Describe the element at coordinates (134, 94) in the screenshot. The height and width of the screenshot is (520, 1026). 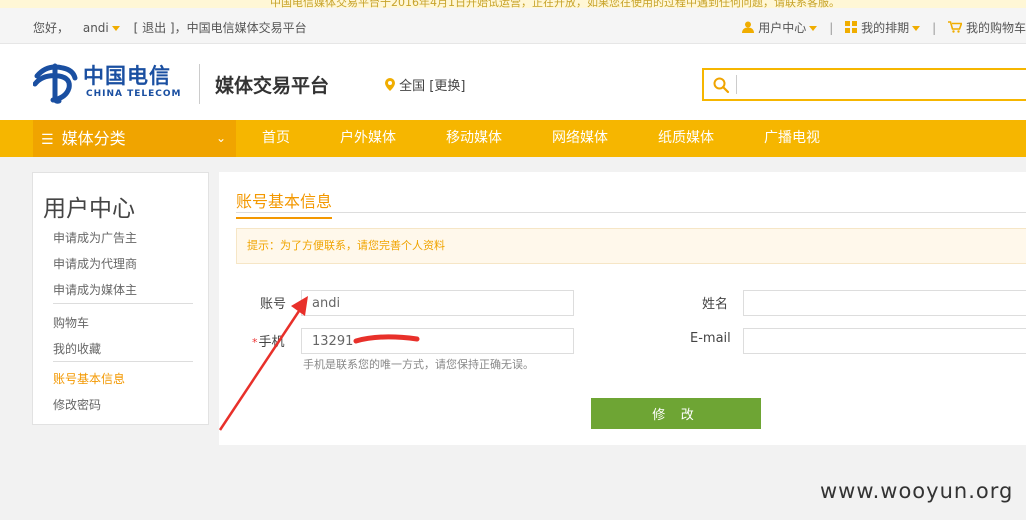
I see `logo-text-en: CHINA TELECOM` at that location.